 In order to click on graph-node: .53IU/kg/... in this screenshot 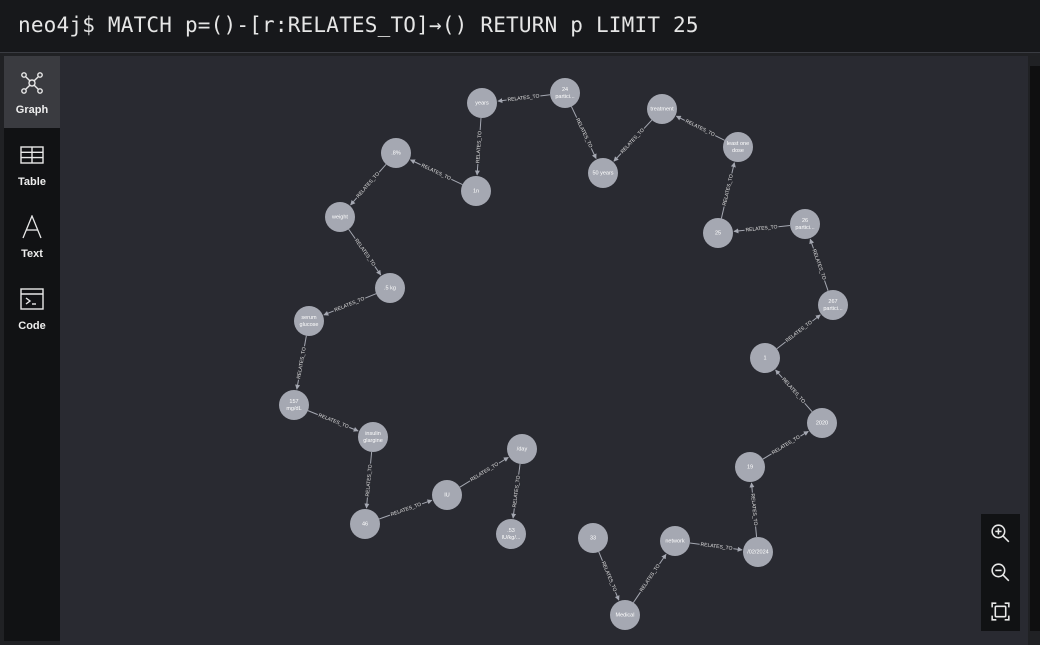, I will do `click(511, 534)`.